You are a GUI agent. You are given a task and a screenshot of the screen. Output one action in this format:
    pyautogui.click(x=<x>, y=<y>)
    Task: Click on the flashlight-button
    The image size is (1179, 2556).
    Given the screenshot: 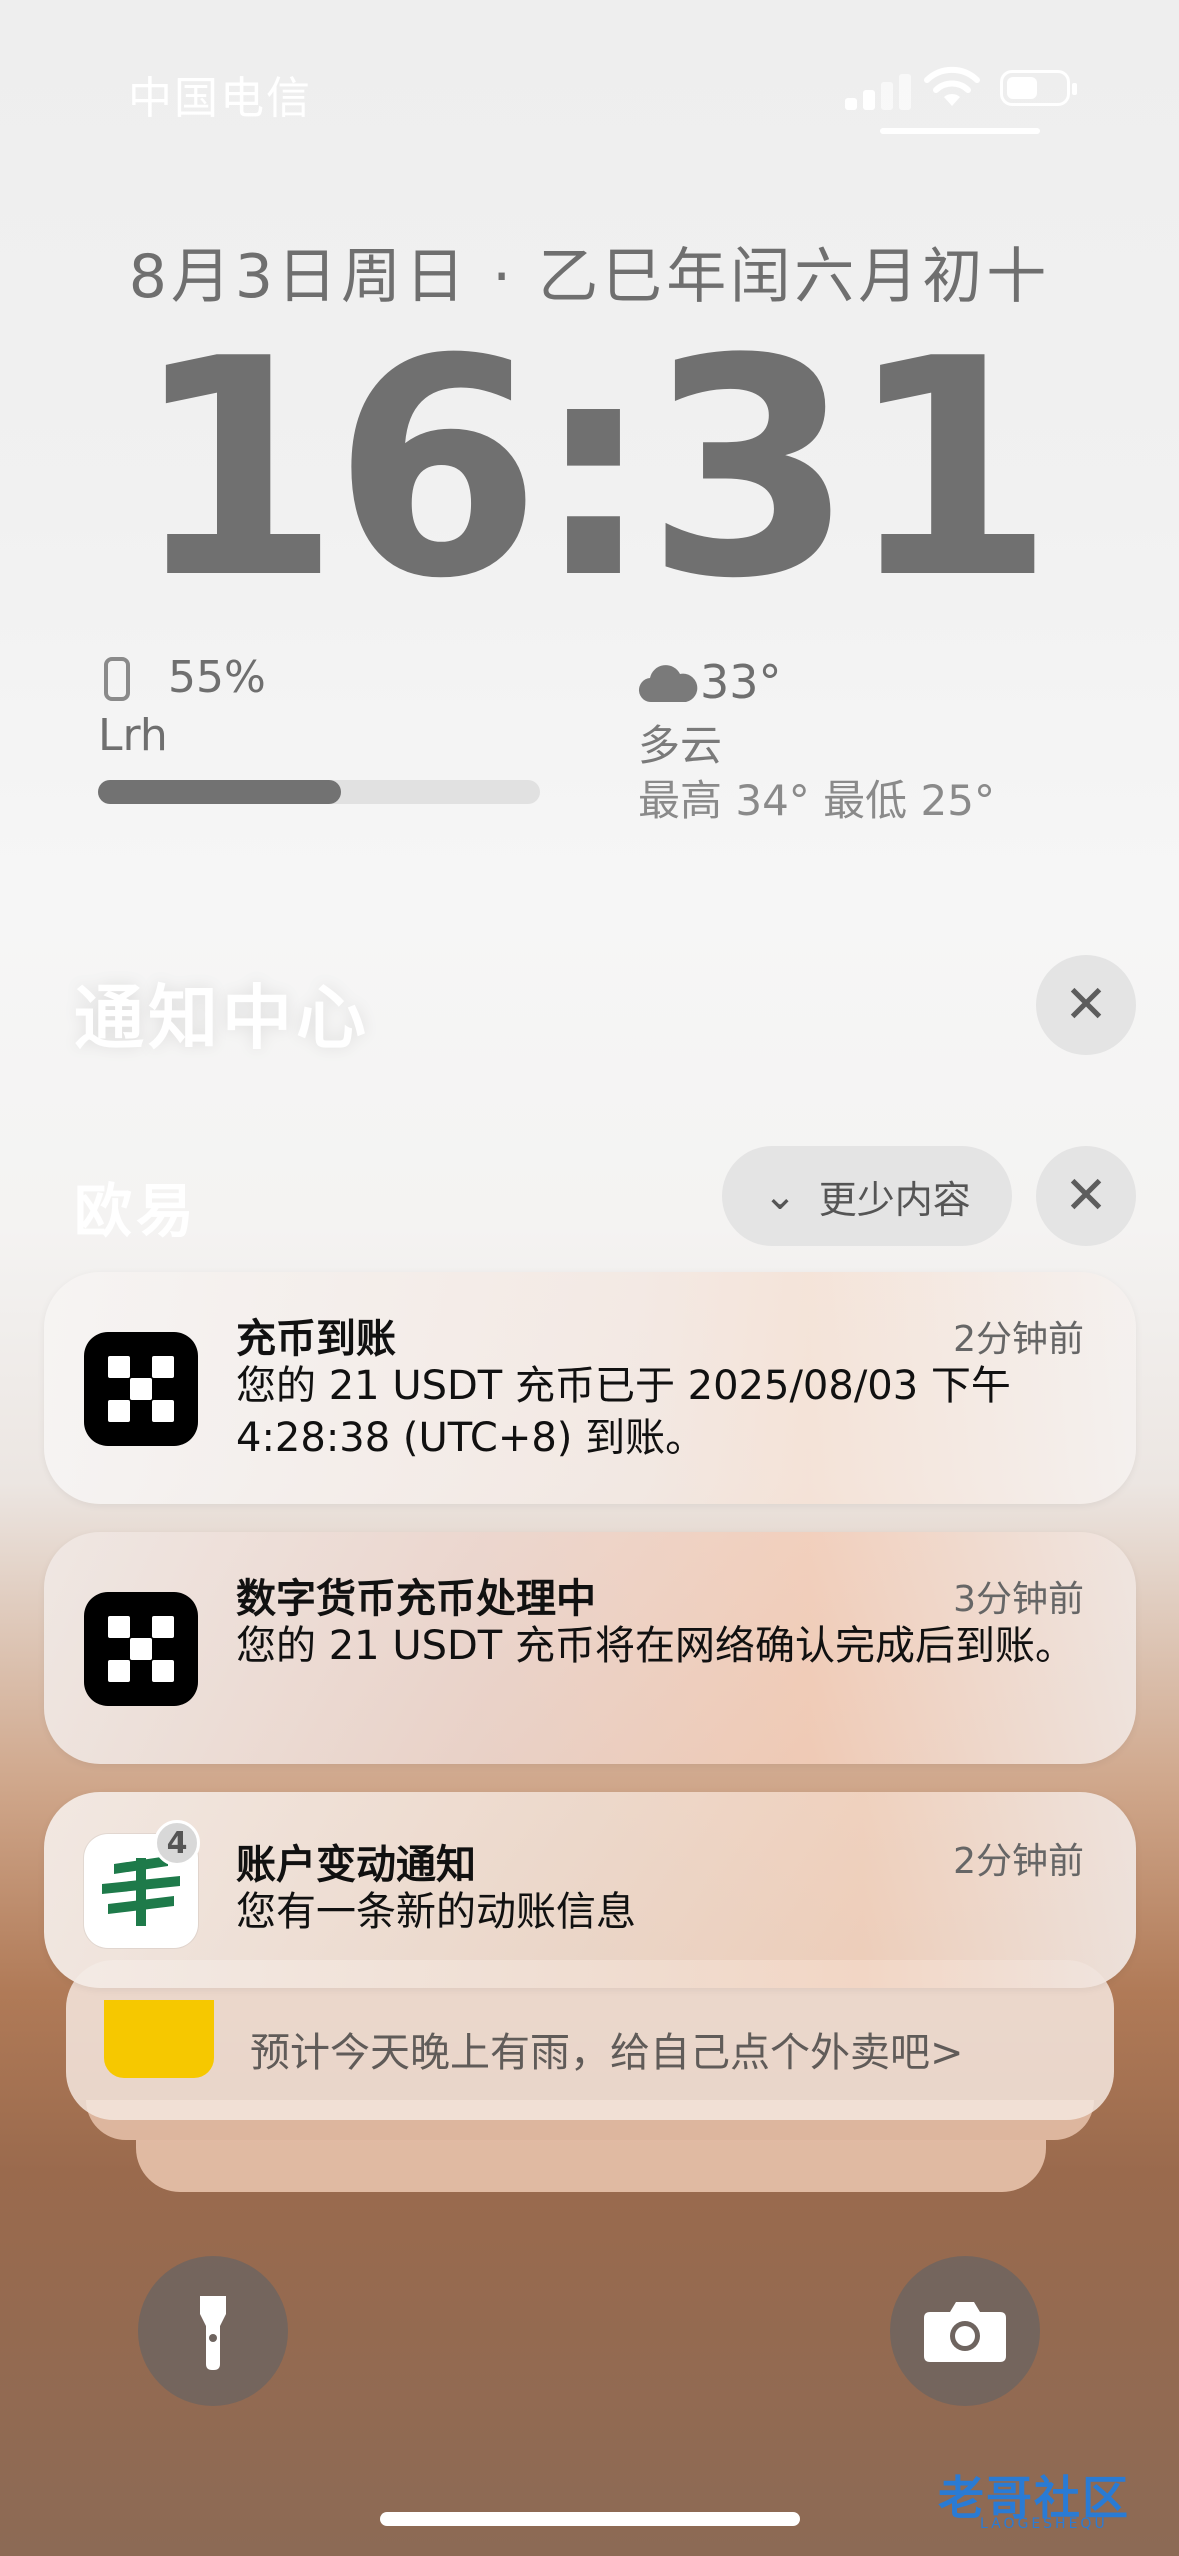 What is the action you would take?
    pyautogui.click(x=213, y=2331)
    